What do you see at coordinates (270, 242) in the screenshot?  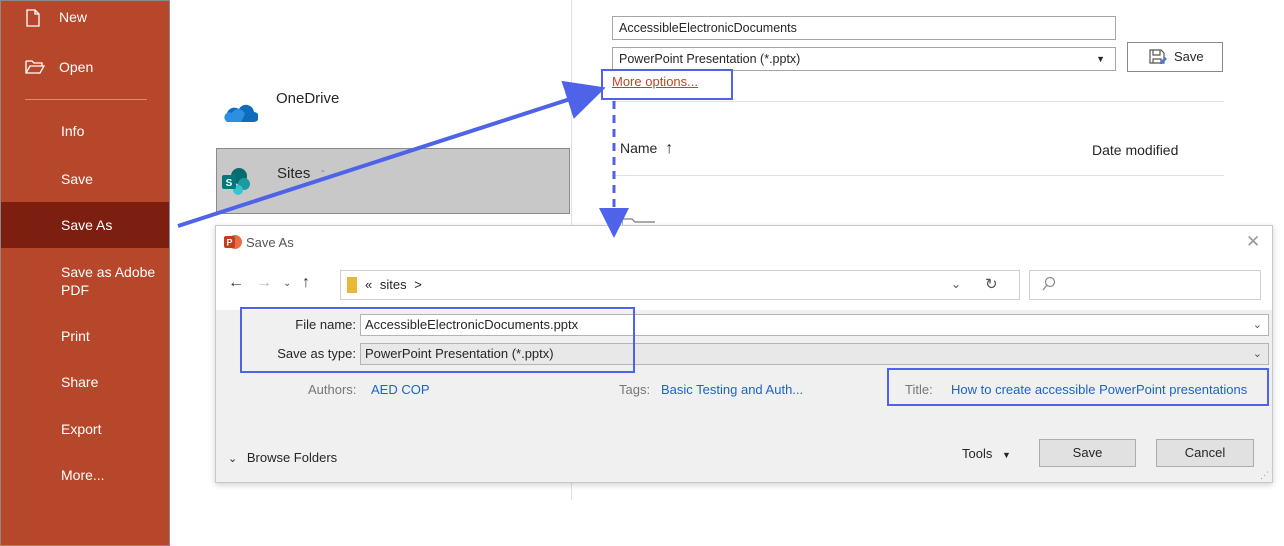 I see `dialog-title: Save As` at bounding box center [270, 242].